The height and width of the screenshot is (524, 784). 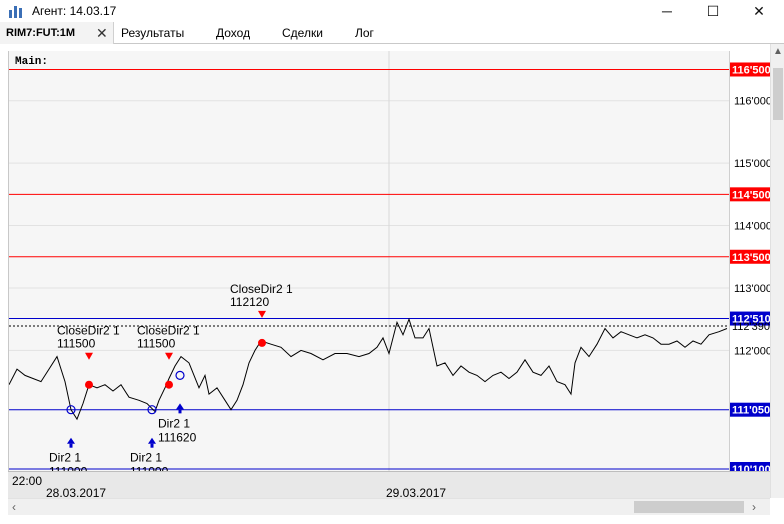 I want to click on close-icon: ✕, so click(x=102, y=33).